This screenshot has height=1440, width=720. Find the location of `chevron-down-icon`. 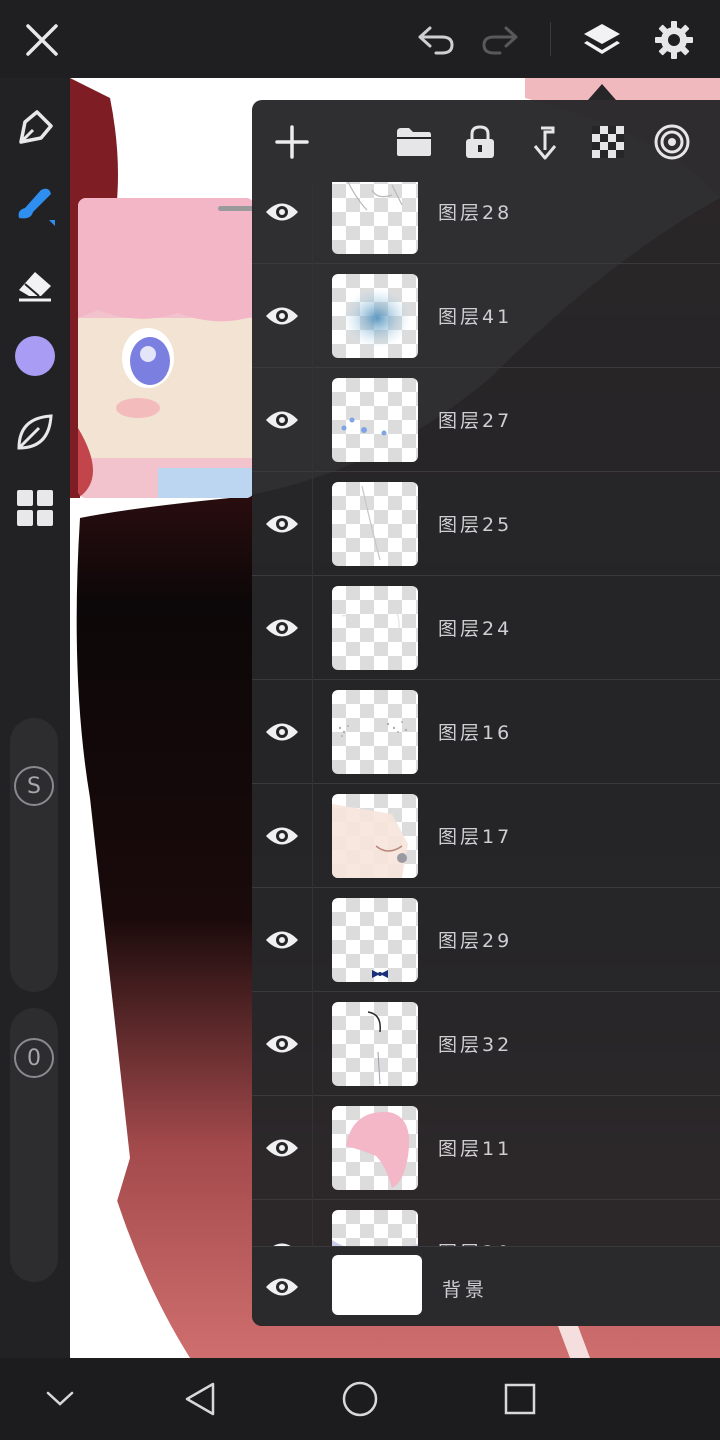

chevron-down-icon is located at coordinates (60, 1399).